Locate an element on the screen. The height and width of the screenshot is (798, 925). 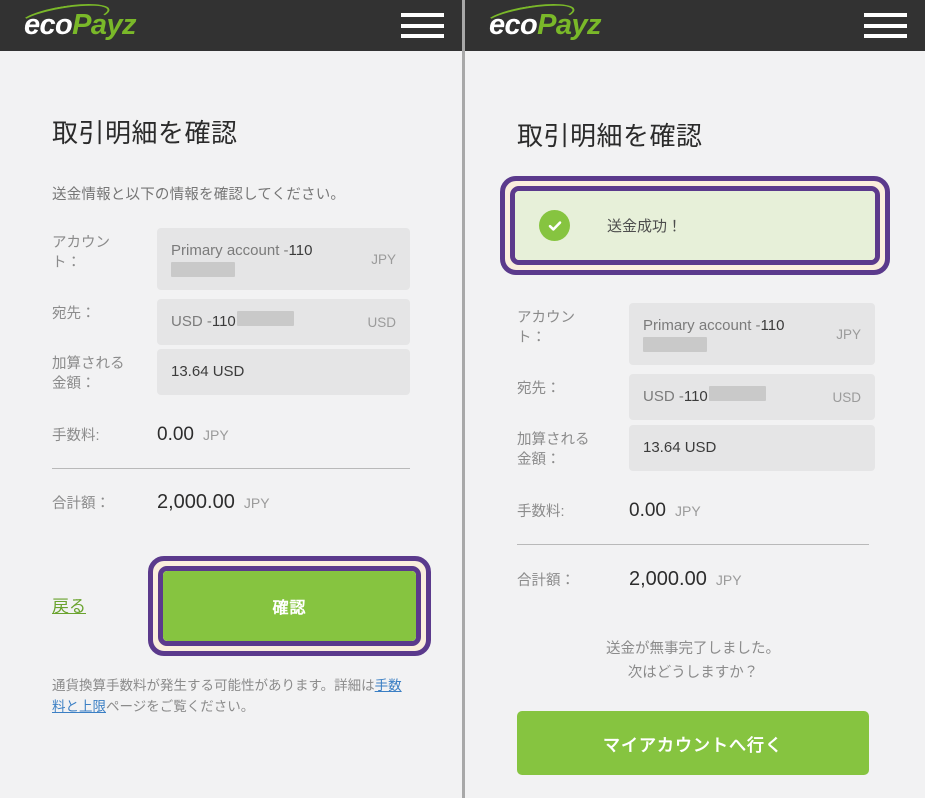
field-box-destination-right: USD - 110 USD is located at coordinates (752, 397).